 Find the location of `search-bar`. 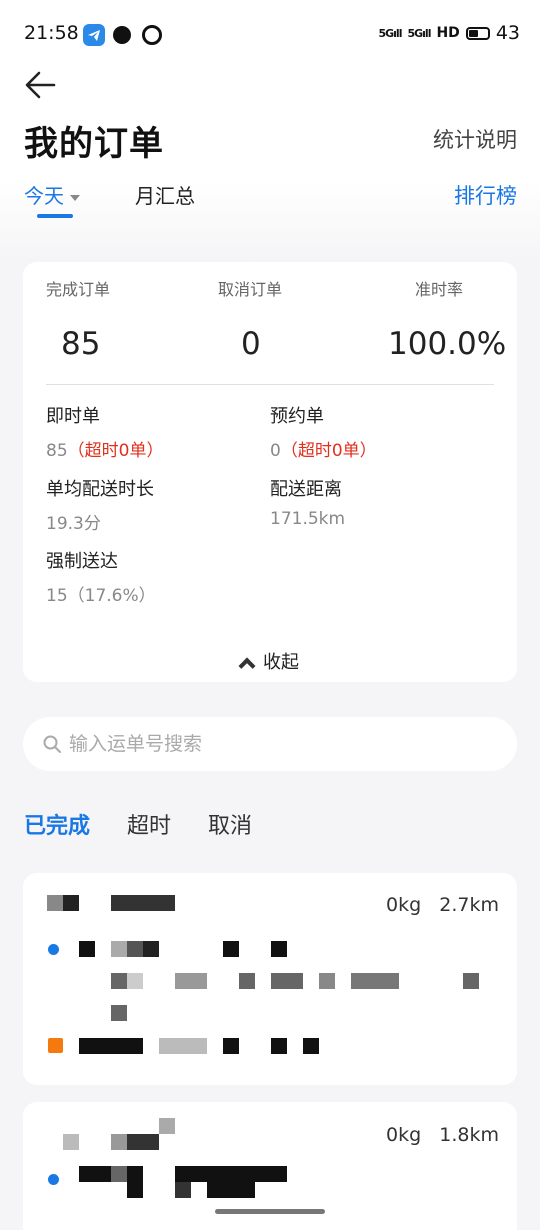

search-bar is located at coordinates (270, 744).